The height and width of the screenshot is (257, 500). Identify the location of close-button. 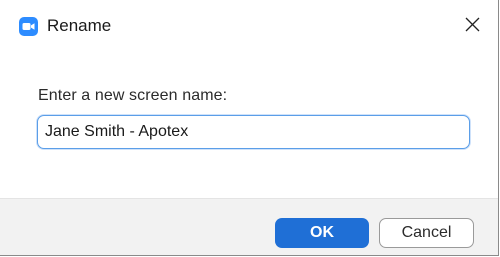
(472, 25).